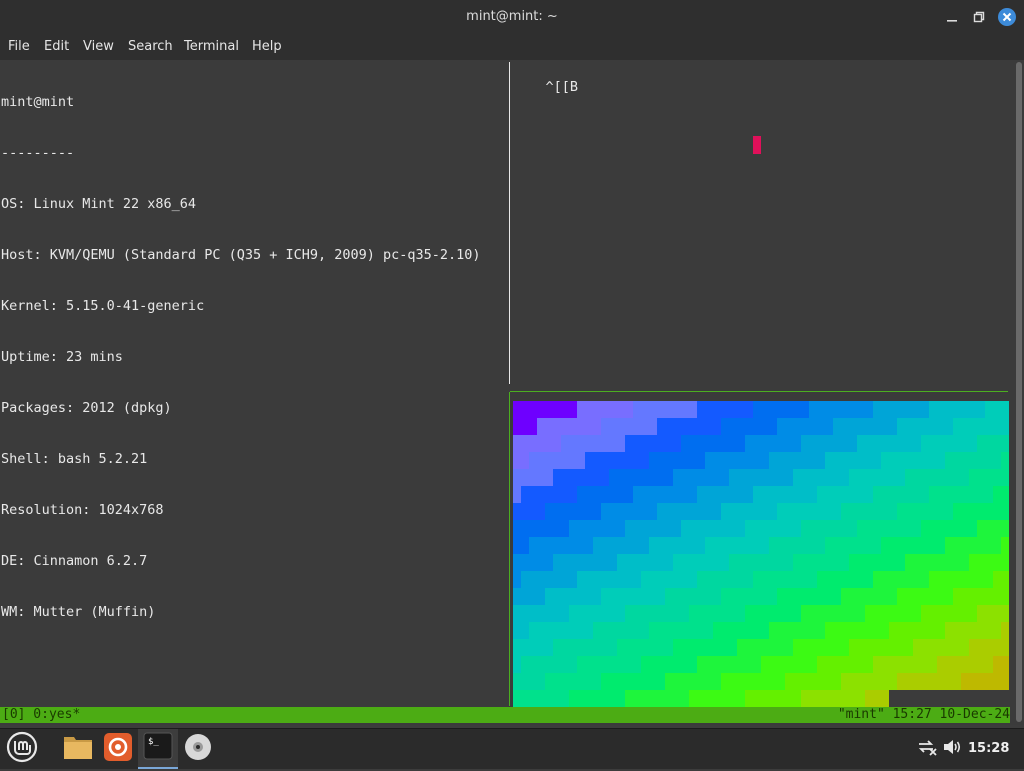  I want to click on network-tray, so click(927, 749).